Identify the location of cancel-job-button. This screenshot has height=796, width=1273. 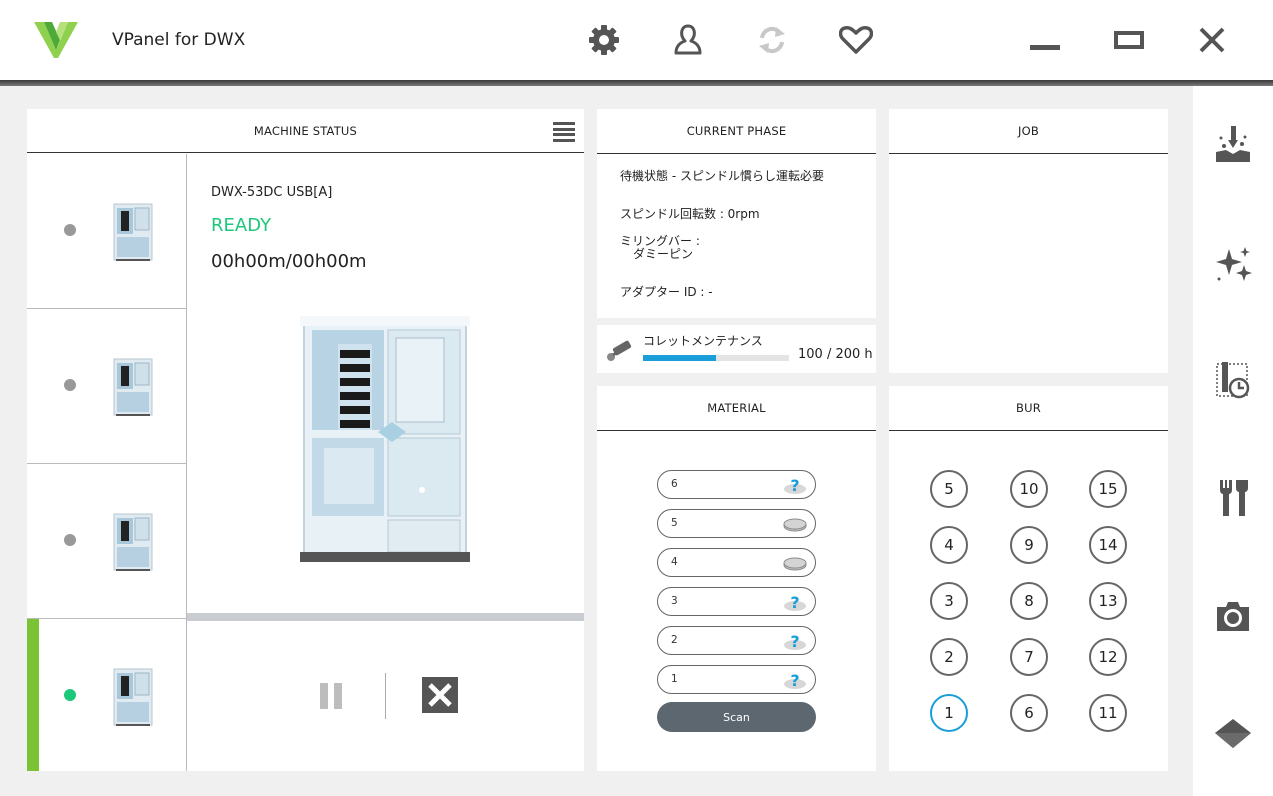
(440, 695).